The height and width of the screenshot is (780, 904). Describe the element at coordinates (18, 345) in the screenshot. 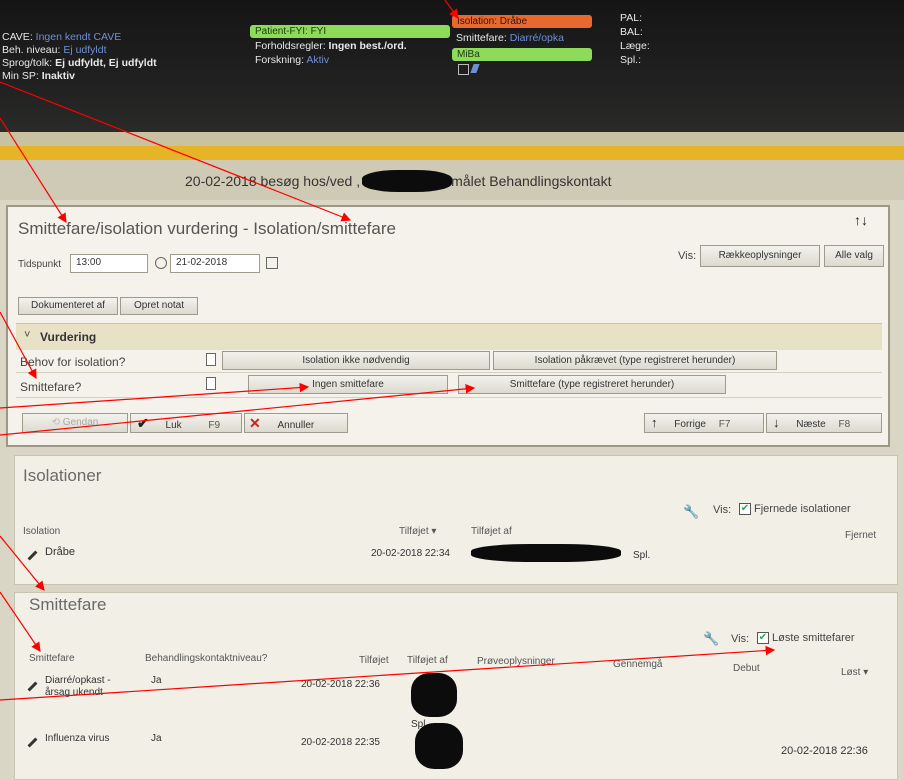

I see `arrow-to-smittefare-question` at that location.